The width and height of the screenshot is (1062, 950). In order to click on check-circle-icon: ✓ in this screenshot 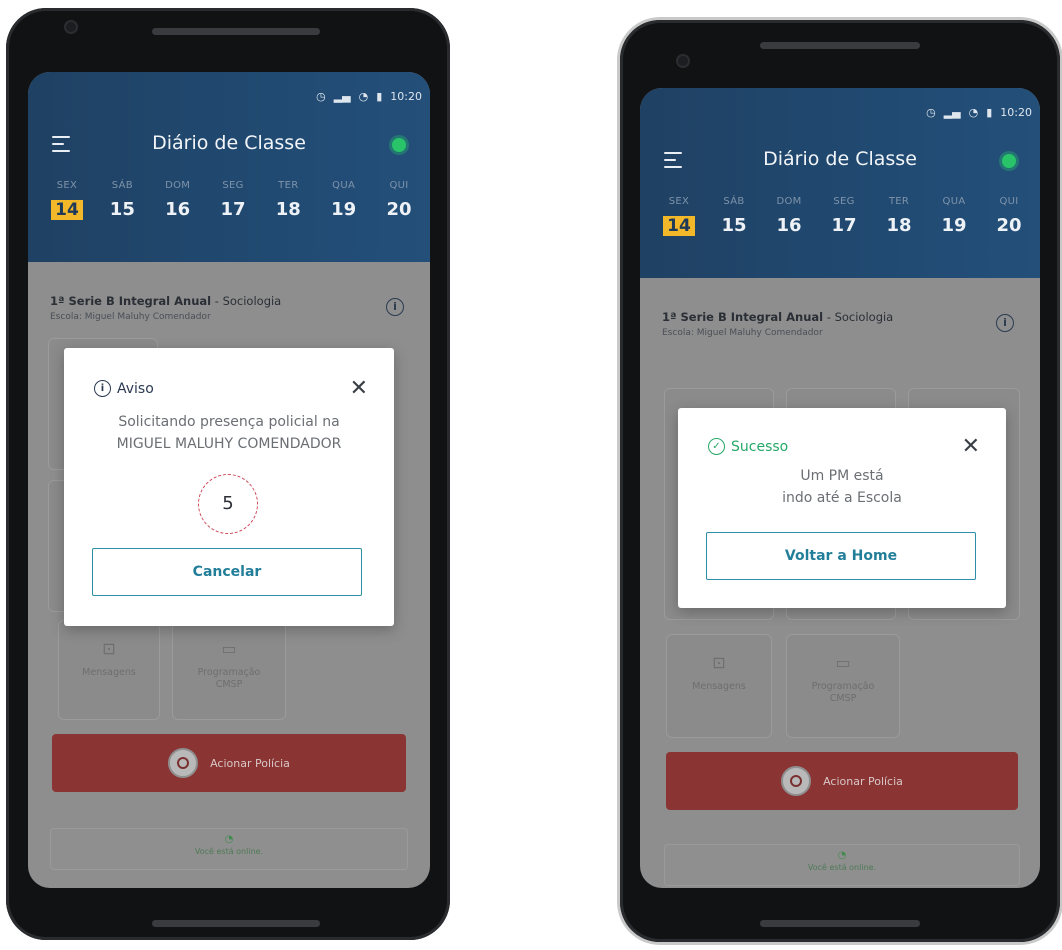, I will do `click(716, 446)`.